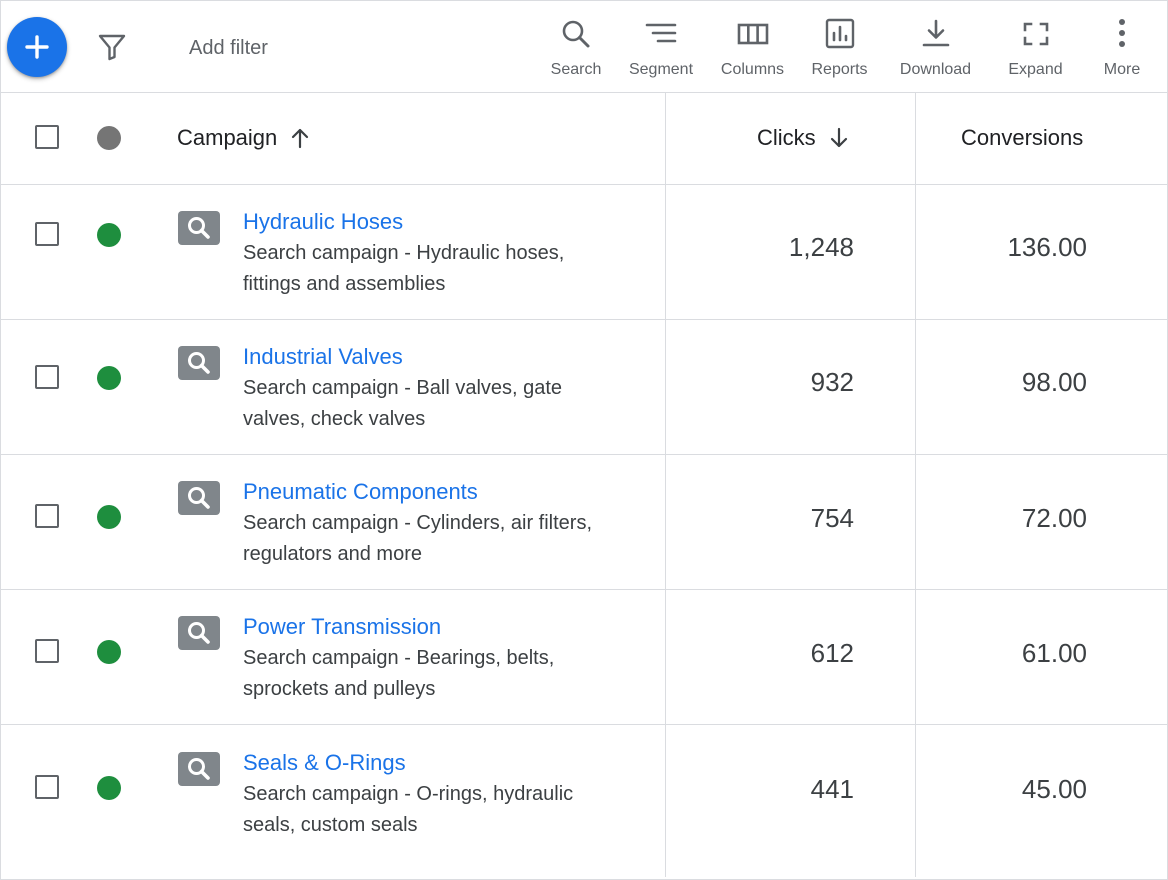  I want to click on more-label: More, so click(1122, 69).